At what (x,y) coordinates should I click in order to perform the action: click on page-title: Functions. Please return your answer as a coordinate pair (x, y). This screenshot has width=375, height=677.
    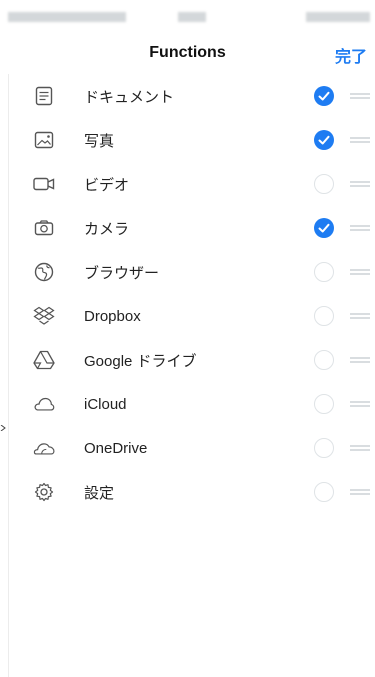
    Looking at the image, I should click on (187, 52).